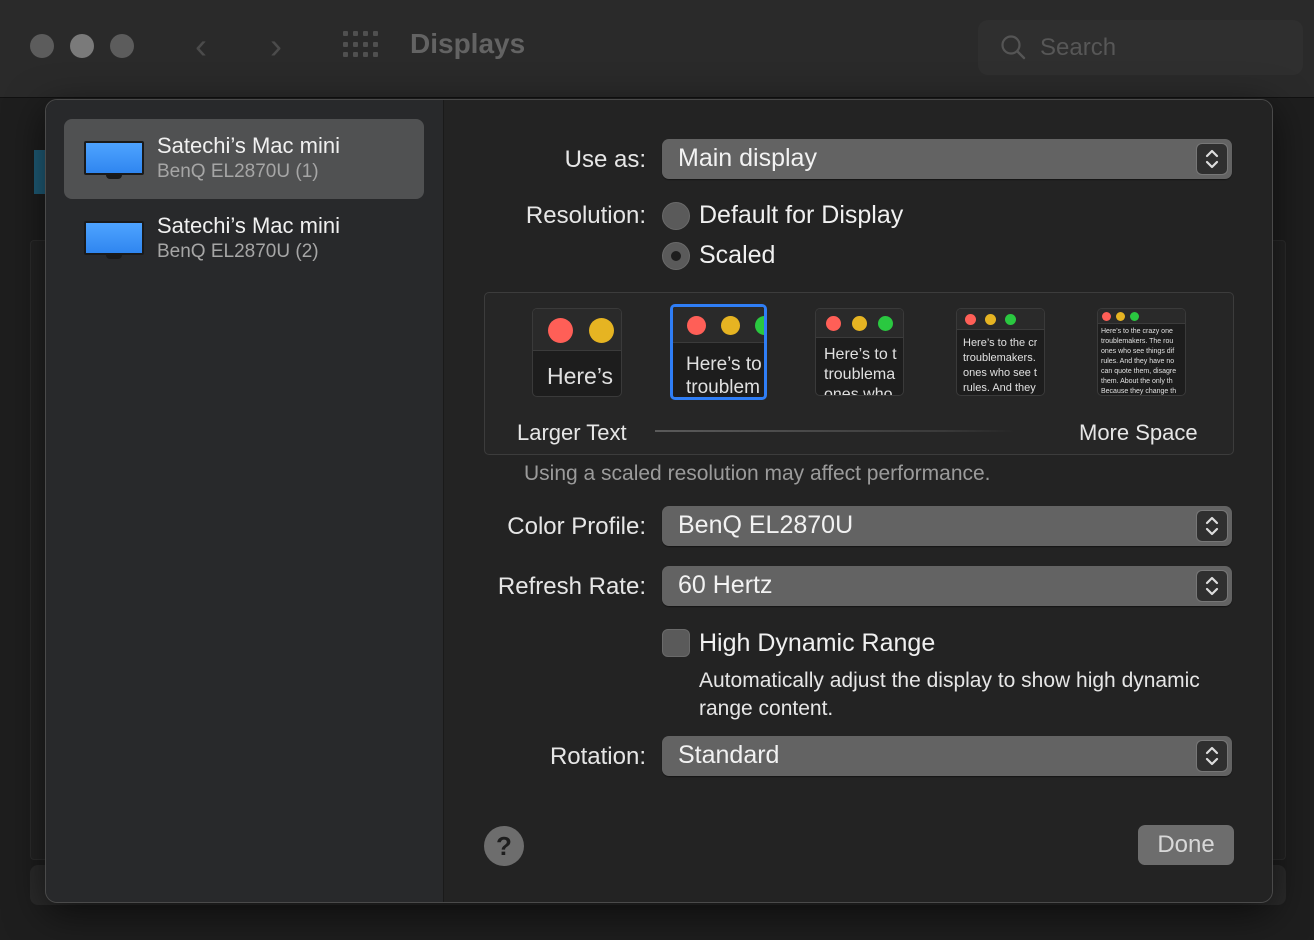  Describe the element at coordinates (585, 215) in the screenshot. I see `resolution-label: Resolution:` at that location.